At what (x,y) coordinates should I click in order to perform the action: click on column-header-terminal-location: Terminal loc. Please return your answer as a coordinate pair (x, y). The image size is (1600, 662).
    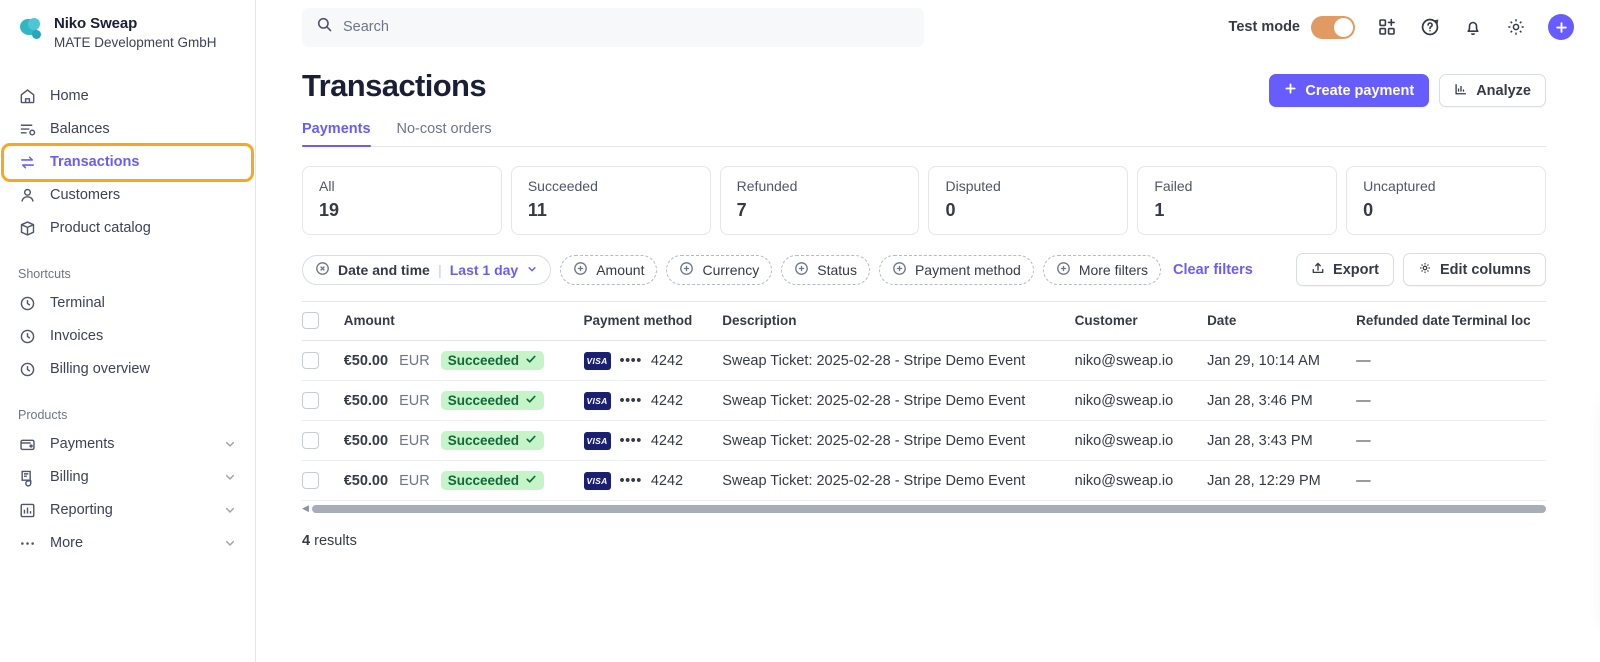
    Looking at the image, I should click on (1499, 321).